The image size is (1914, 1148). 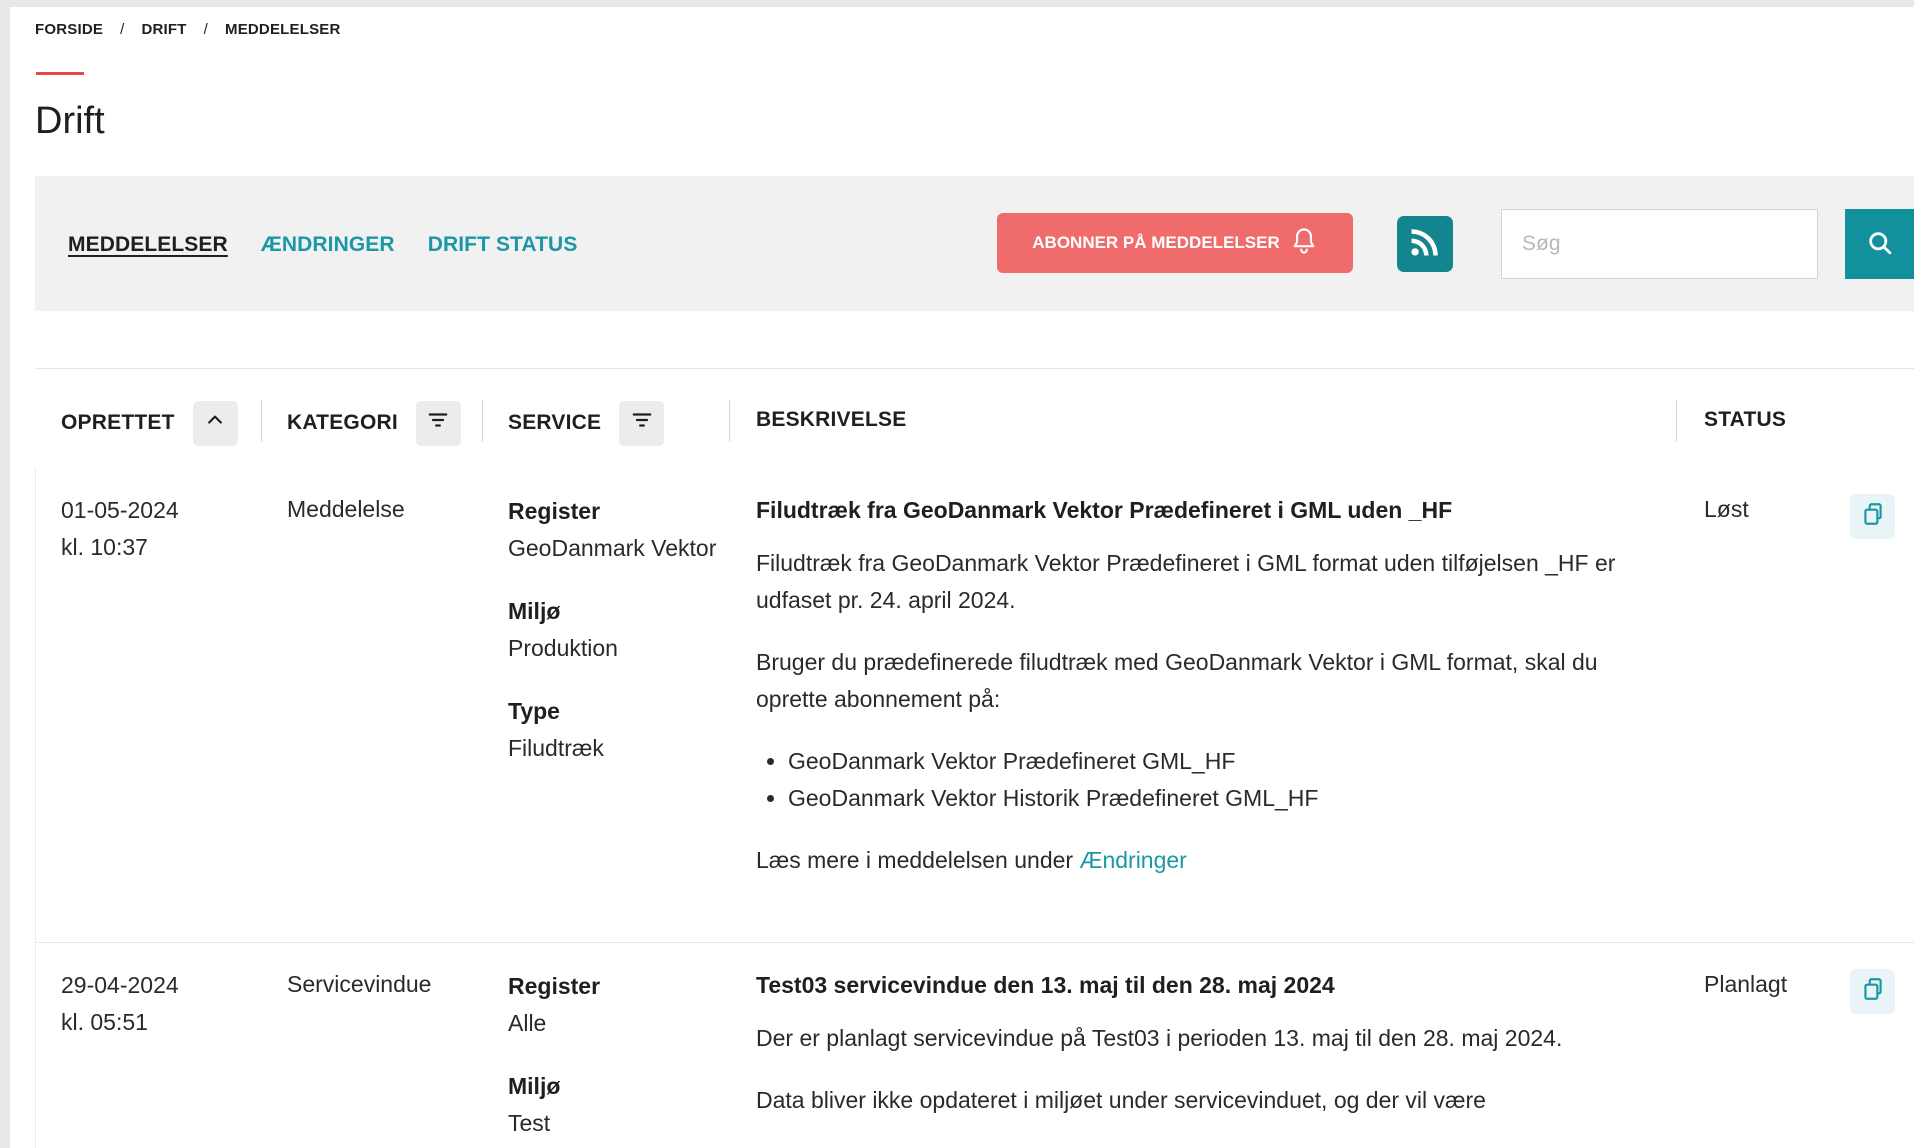 What do you see at coordinates (35, 807) in the screenshot?
I see `table-left-border` at bounding box center [35, 807].